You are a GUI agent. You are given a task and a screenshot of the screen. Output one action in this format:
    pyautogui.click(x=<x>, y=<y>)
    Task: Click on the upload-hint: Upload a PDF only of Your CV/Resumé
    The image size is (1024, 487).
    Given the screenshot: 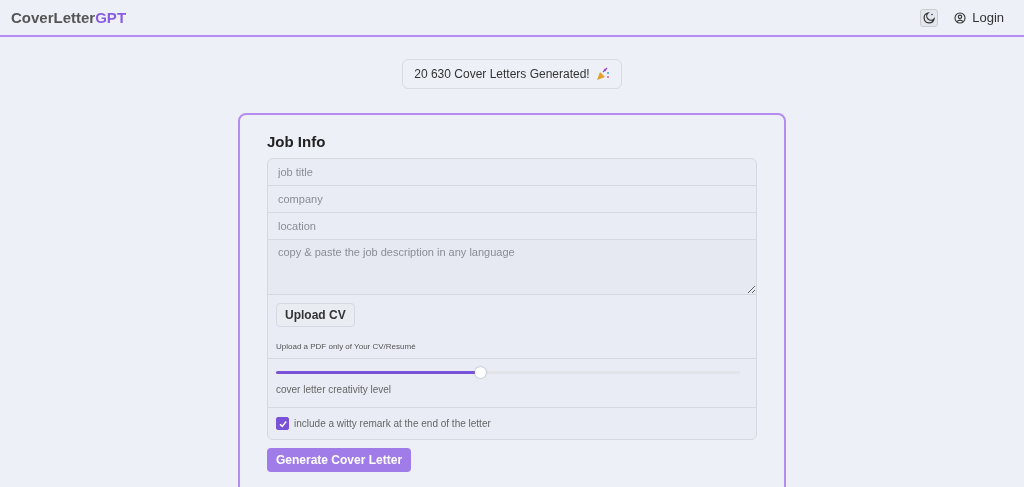 What is the action you would take?
    pyautogui.click(x=346, y=346)
    